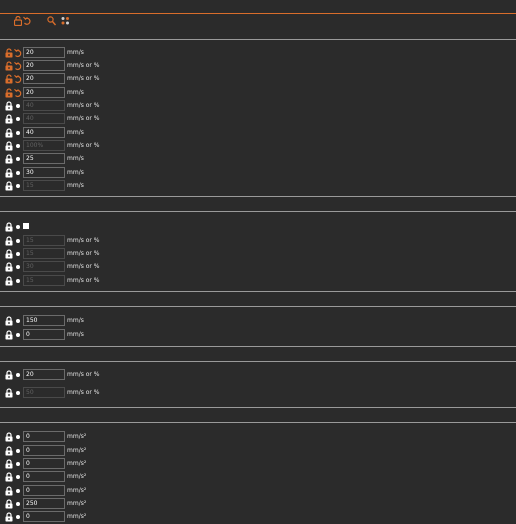 The height and width of the screenshot is (524, 516). Describe the element at coordinates (65, 21) in the screenshot. I see `mode-toggle-icon` at that location.